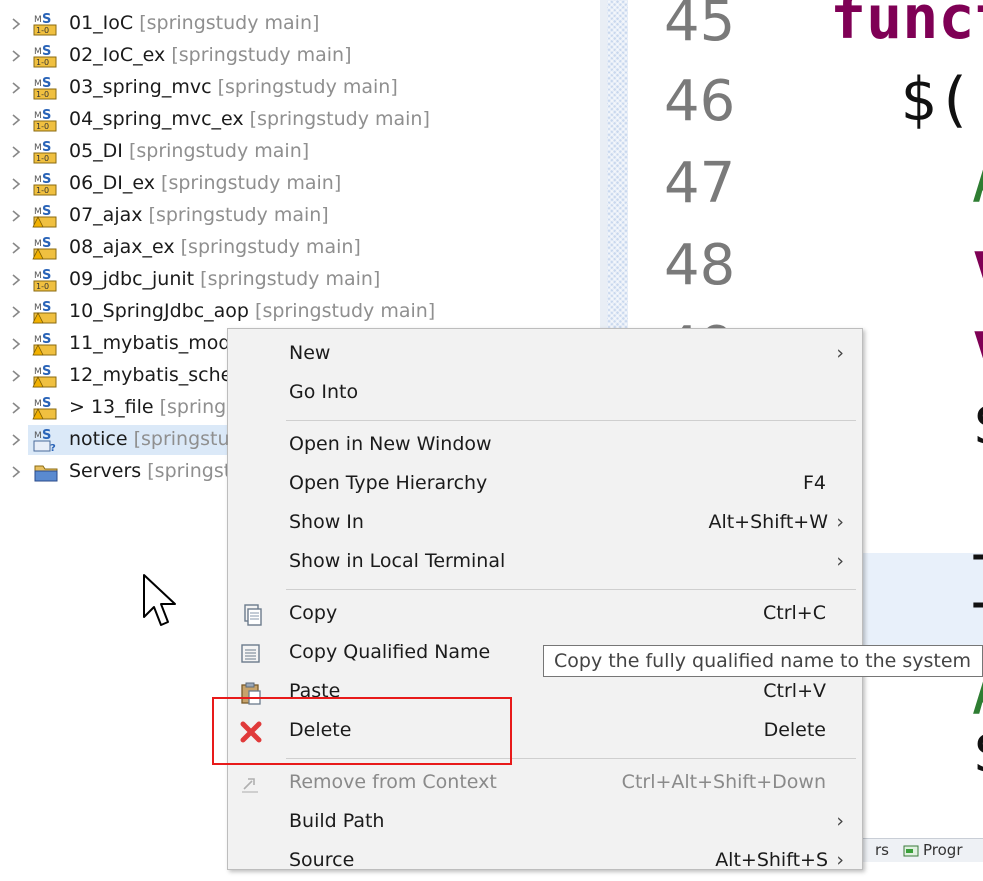  What do you see at coordinates (186, 471) in the screenshot?
I see `git-decoration: [springst` at bounding box center [186, 471].